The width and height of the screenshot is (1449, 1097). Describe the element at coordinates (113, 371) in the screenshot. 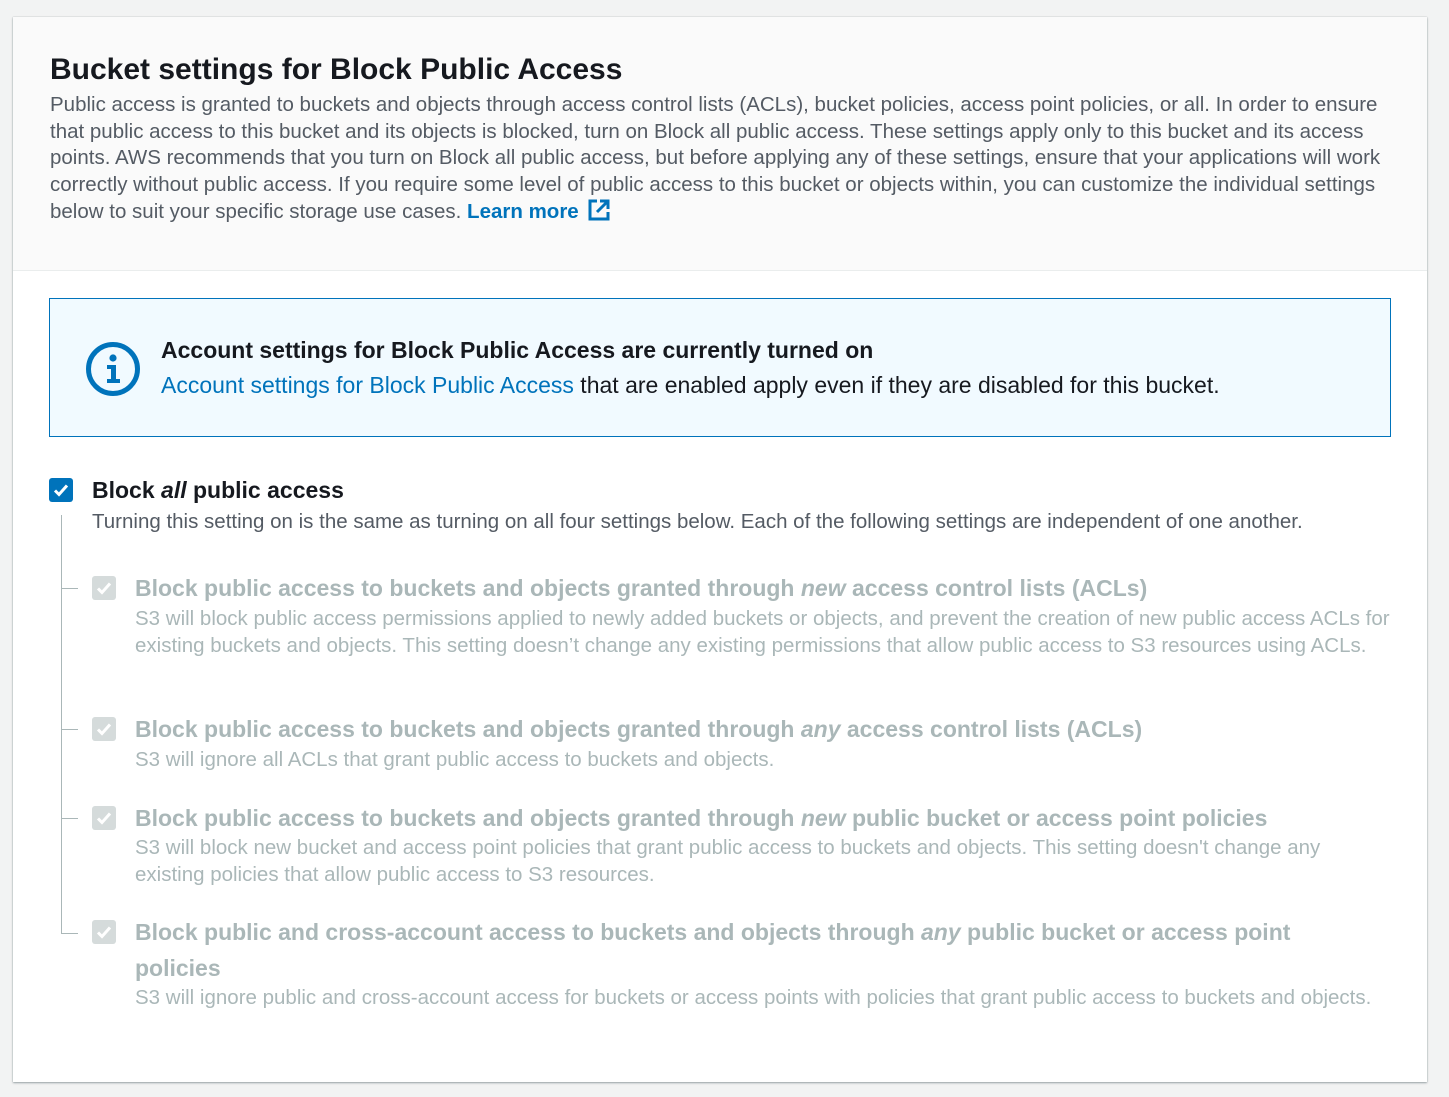

I see `info-icon` at that location.